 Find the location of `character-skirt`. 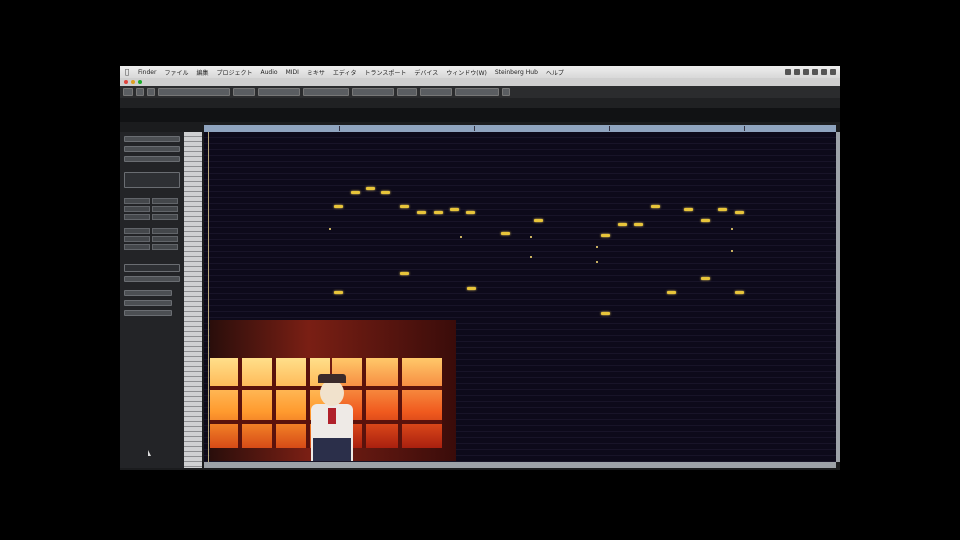

character-skirt is located at coordinates (332, 449).